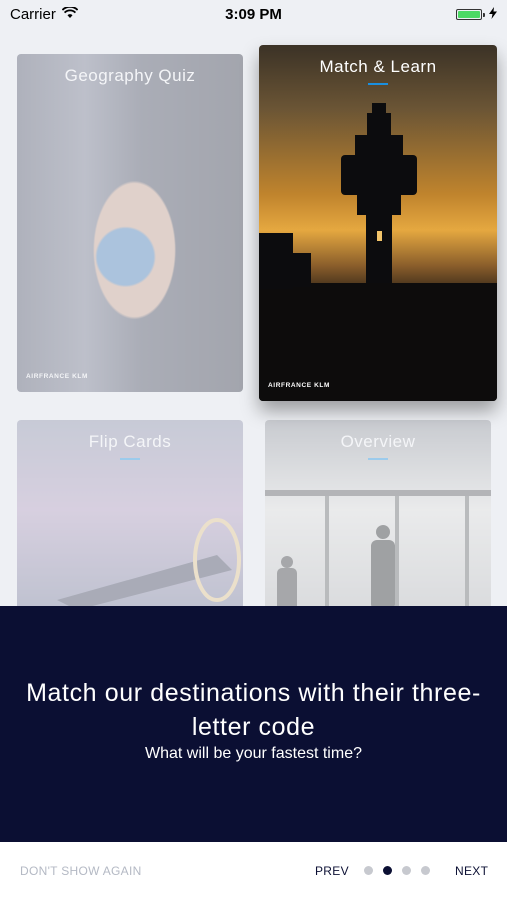 This screenshot has width=507, height=900. I want to click on status-time: 3:09 PM, so click(253, 14).